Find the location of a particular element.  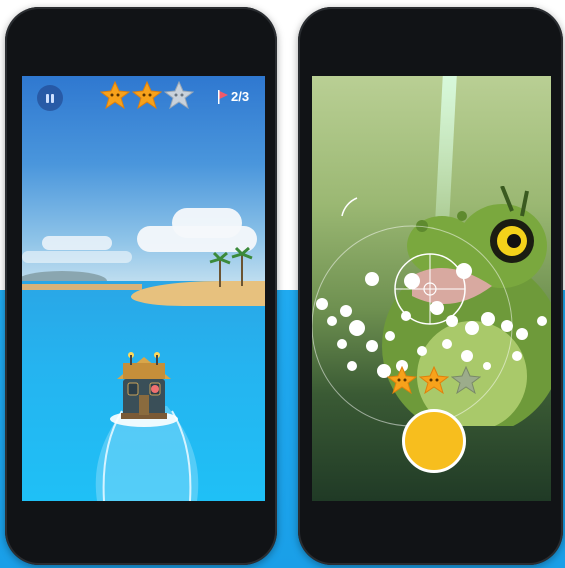

house-boat is located at coordinates (144, 389).